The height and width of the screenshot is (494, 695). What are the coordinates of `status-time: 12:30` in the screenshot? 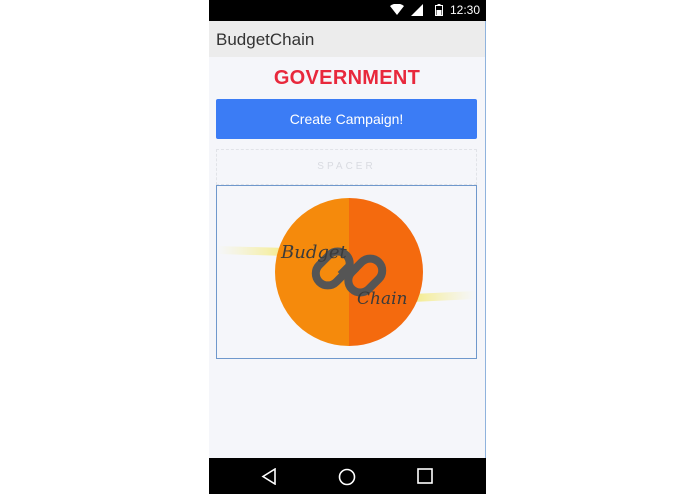 It's located at (464, 10).